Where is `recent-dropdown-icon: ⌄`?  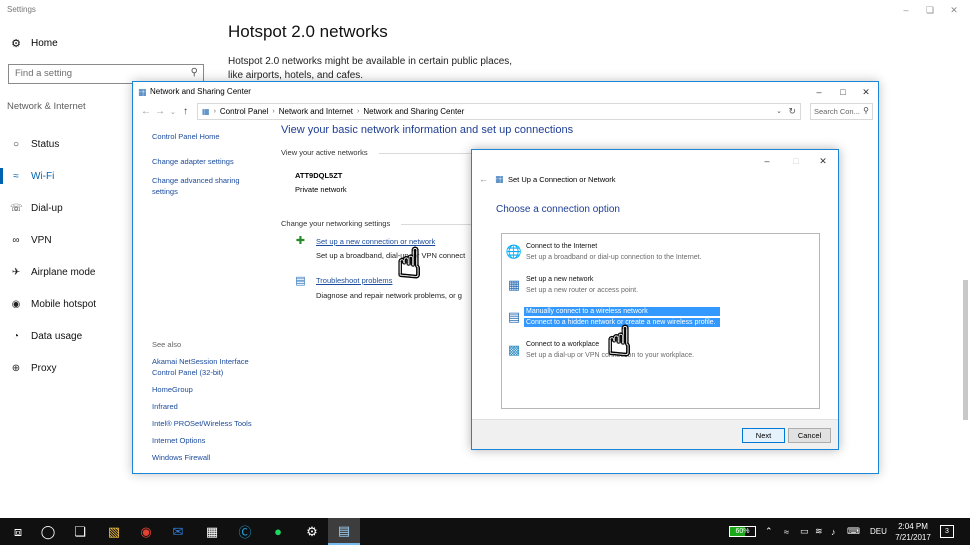
recent-dropdown-icon: ⌄ is located at coordinates (173, 112).